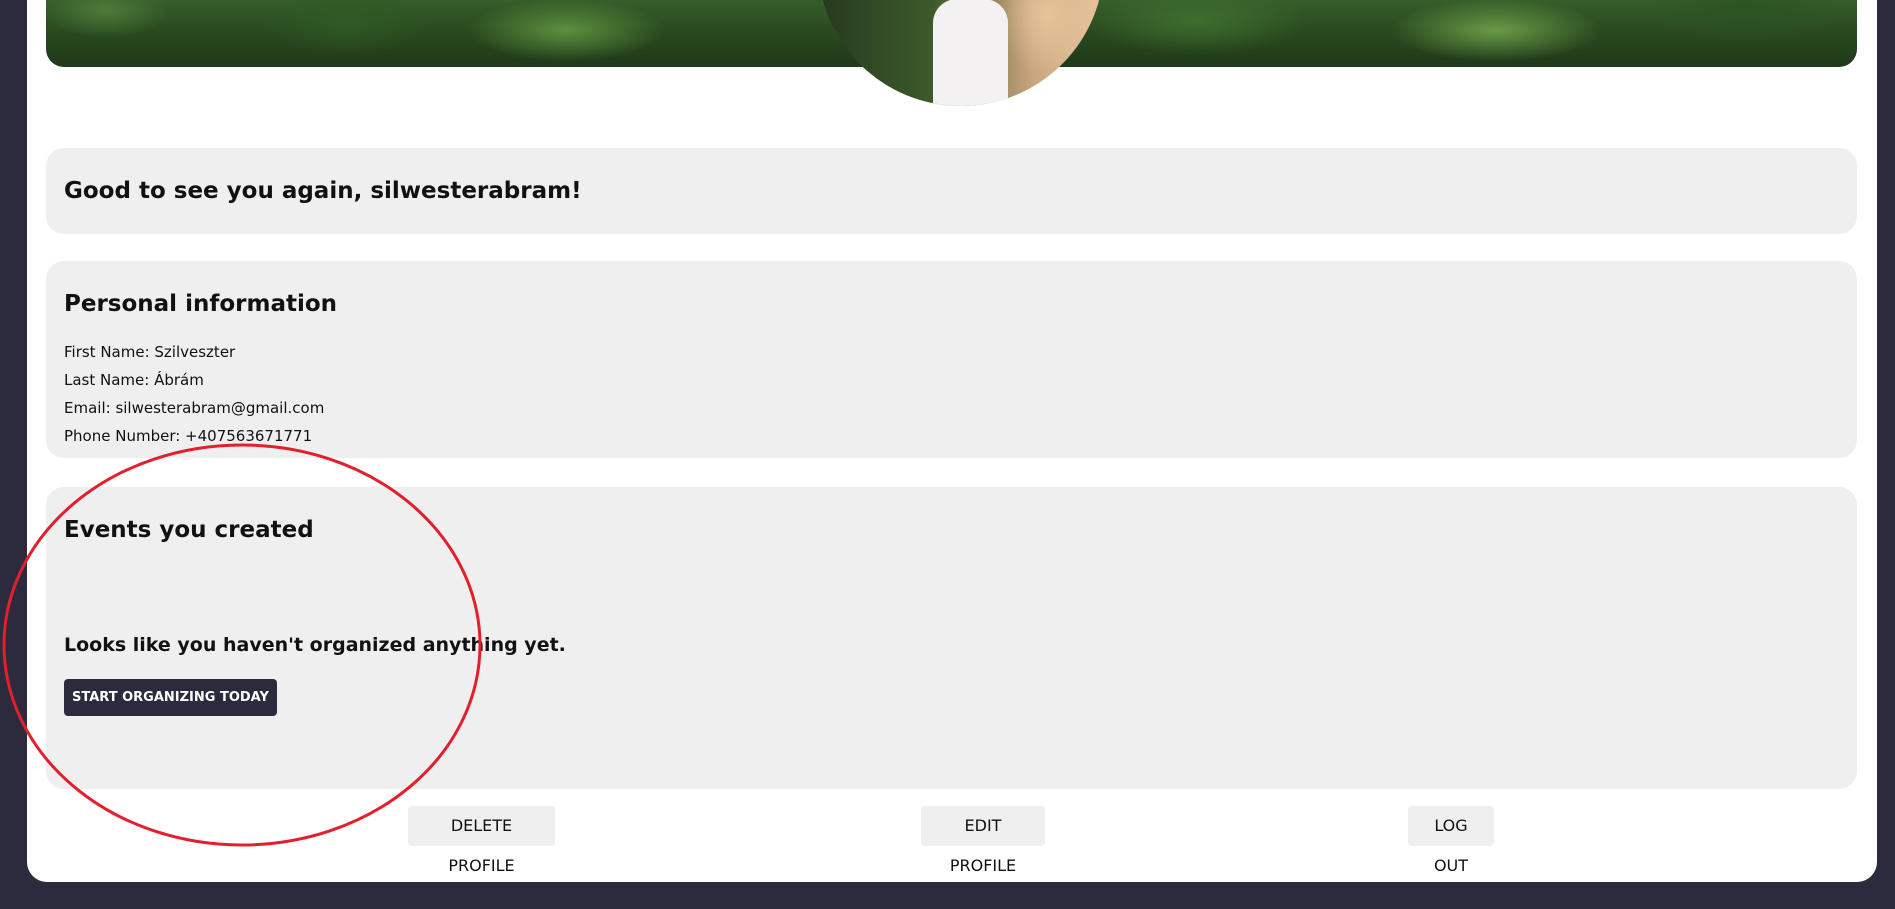 Image resolution: width=1895 pixels, height=909 pixels. I want to click on phone-line: Phone Number: +407563671771, so click(188, 436).